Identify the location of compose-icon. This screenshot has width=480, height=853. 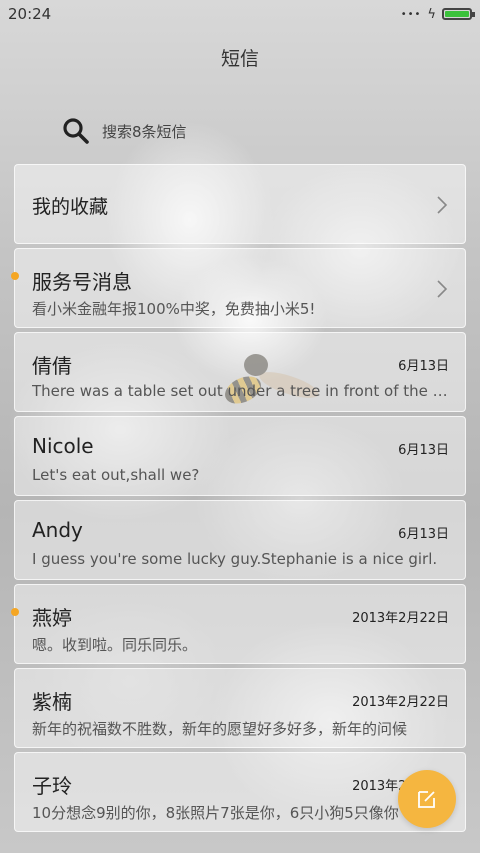
(426, 799).